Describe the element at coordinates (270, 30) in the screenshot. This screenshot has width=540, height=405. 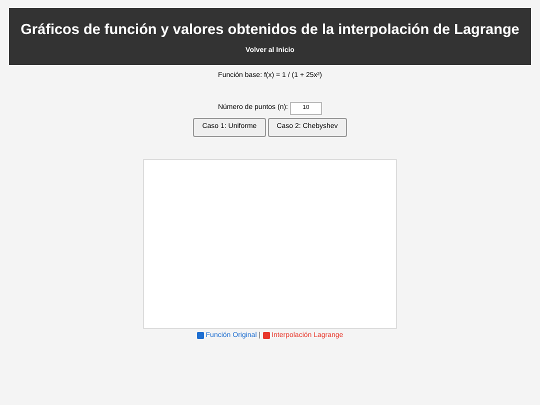
I see `page-title: Gráficos de función y valores obtenidos de la interpolación de Lagrange` at that location.